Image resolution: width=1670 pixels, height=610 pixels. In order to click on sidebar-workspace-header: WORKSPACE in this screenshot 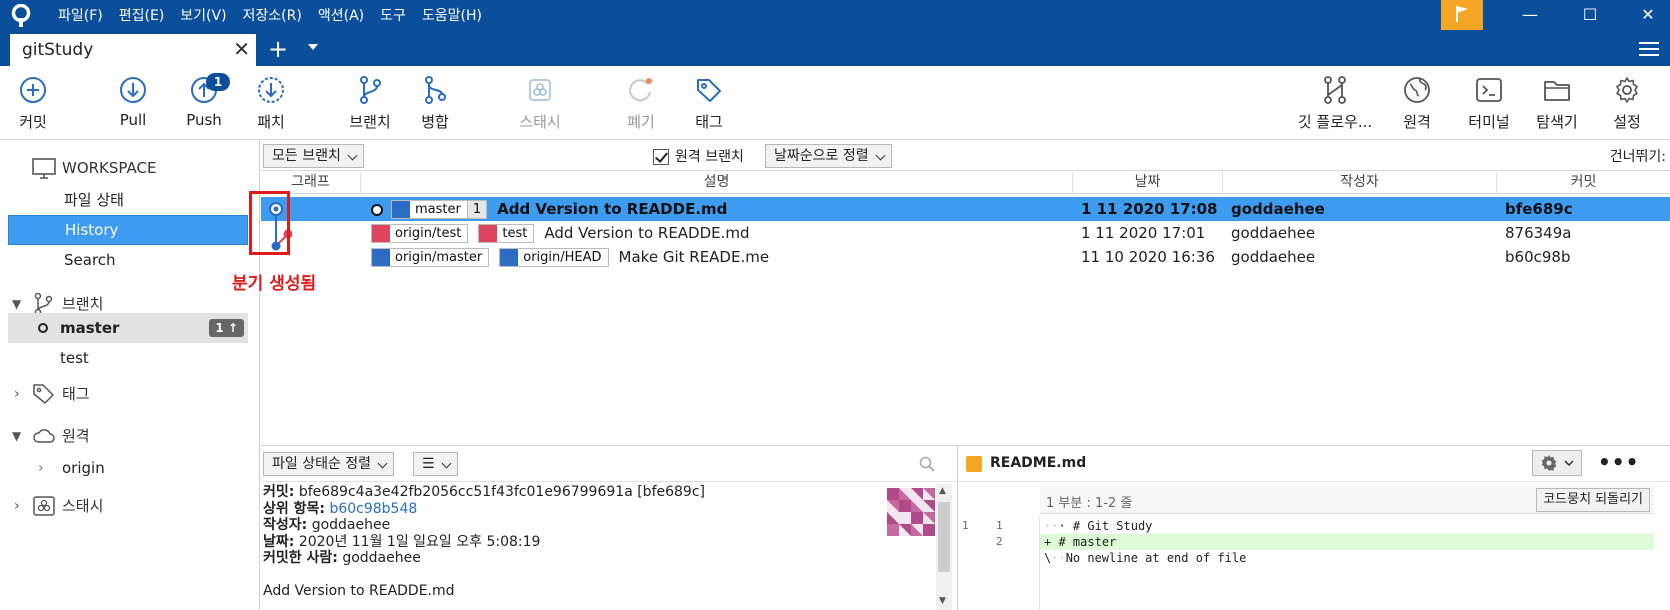, I will do `click(130, 168)`.